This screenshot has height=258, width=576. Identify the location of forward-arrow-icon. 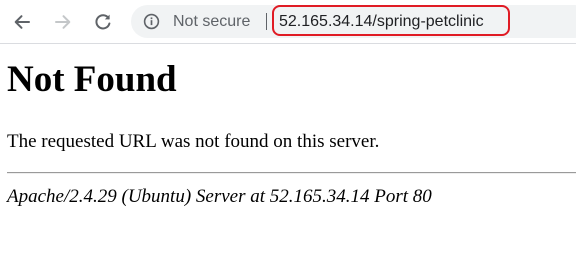
(63, 22).